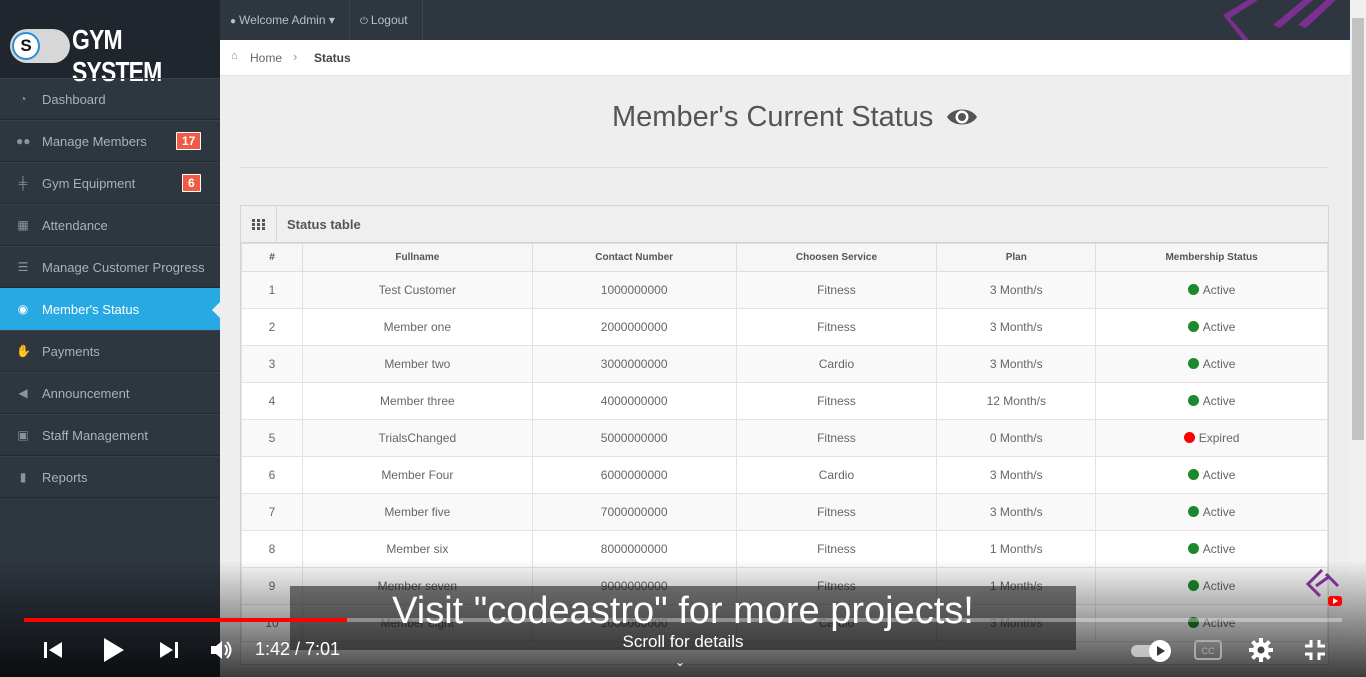 Image resolution: width=1366 pixels, height=677 pixels. What do you see at coordinates (234, 56) in the screenshot?
I see `home-icon: ⌂` at bounding box center [234, 56].